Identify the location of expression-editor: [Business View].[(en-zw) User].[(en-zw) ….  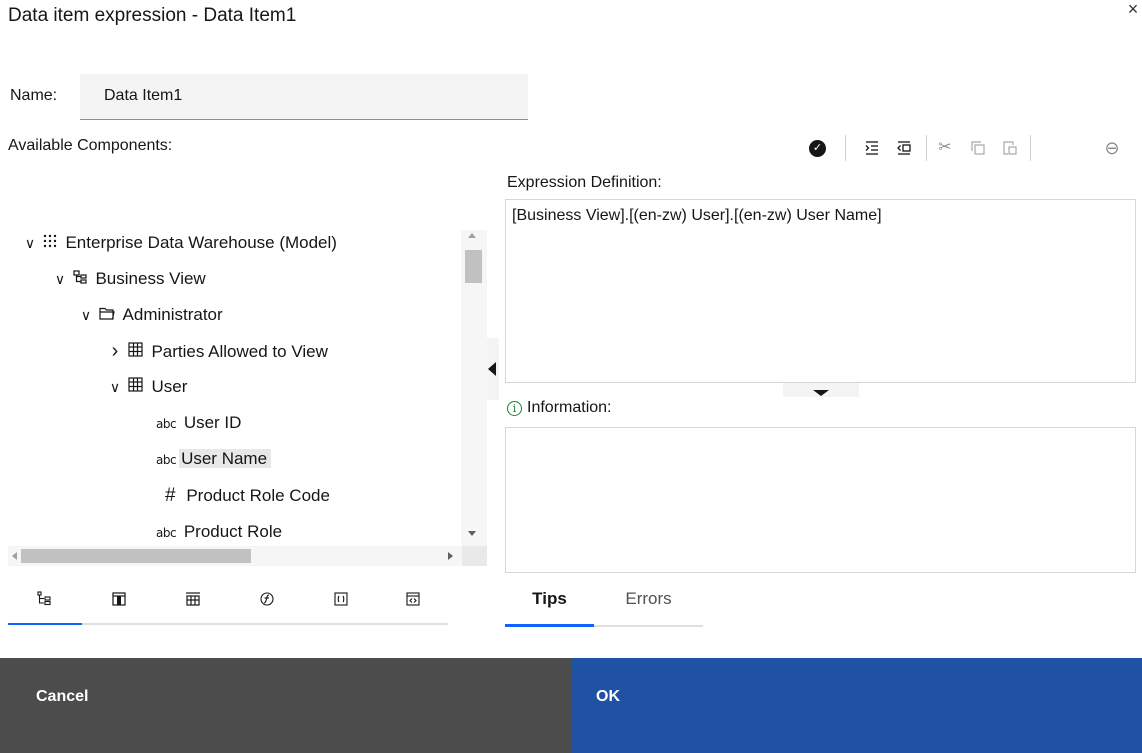
(820, 291).